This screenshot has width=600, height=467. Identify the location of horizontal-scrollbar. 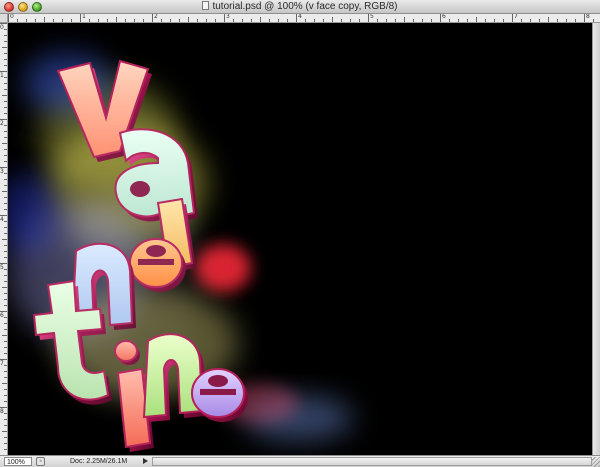
(372, 461).